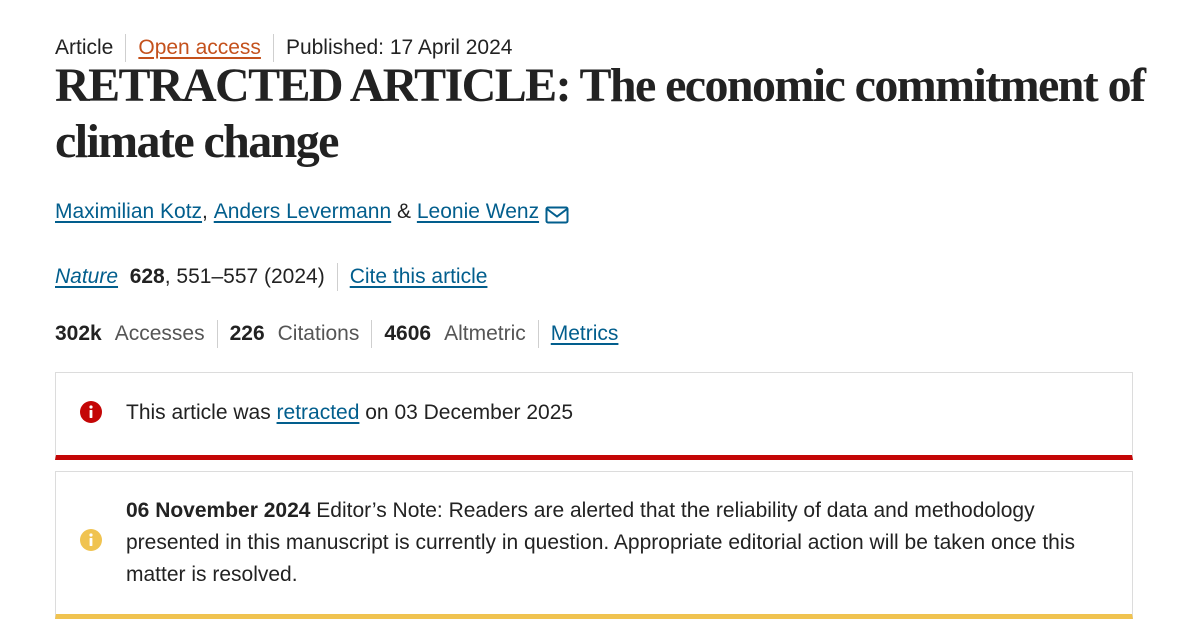 Image resolution: width=1200 pixels, height=627 pixels. What do you see at coordinates (419, 277) in the screenshot?
I see `cite-this-article-link: Cite this article` at bounding box center [419, 277].